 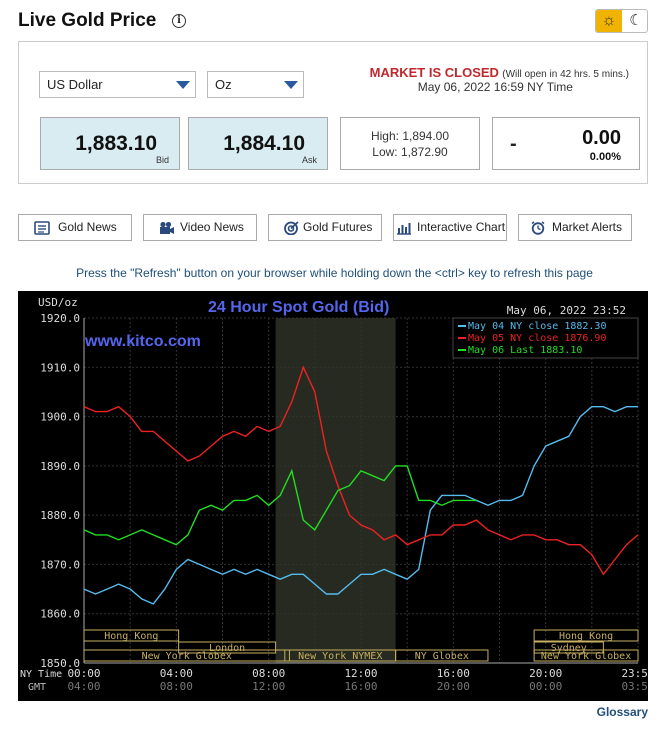 What do you see at coordinates (60, 318) in the screenshot?
I see `y-tick-label: 1920.0` at bounding box center [60, 318].